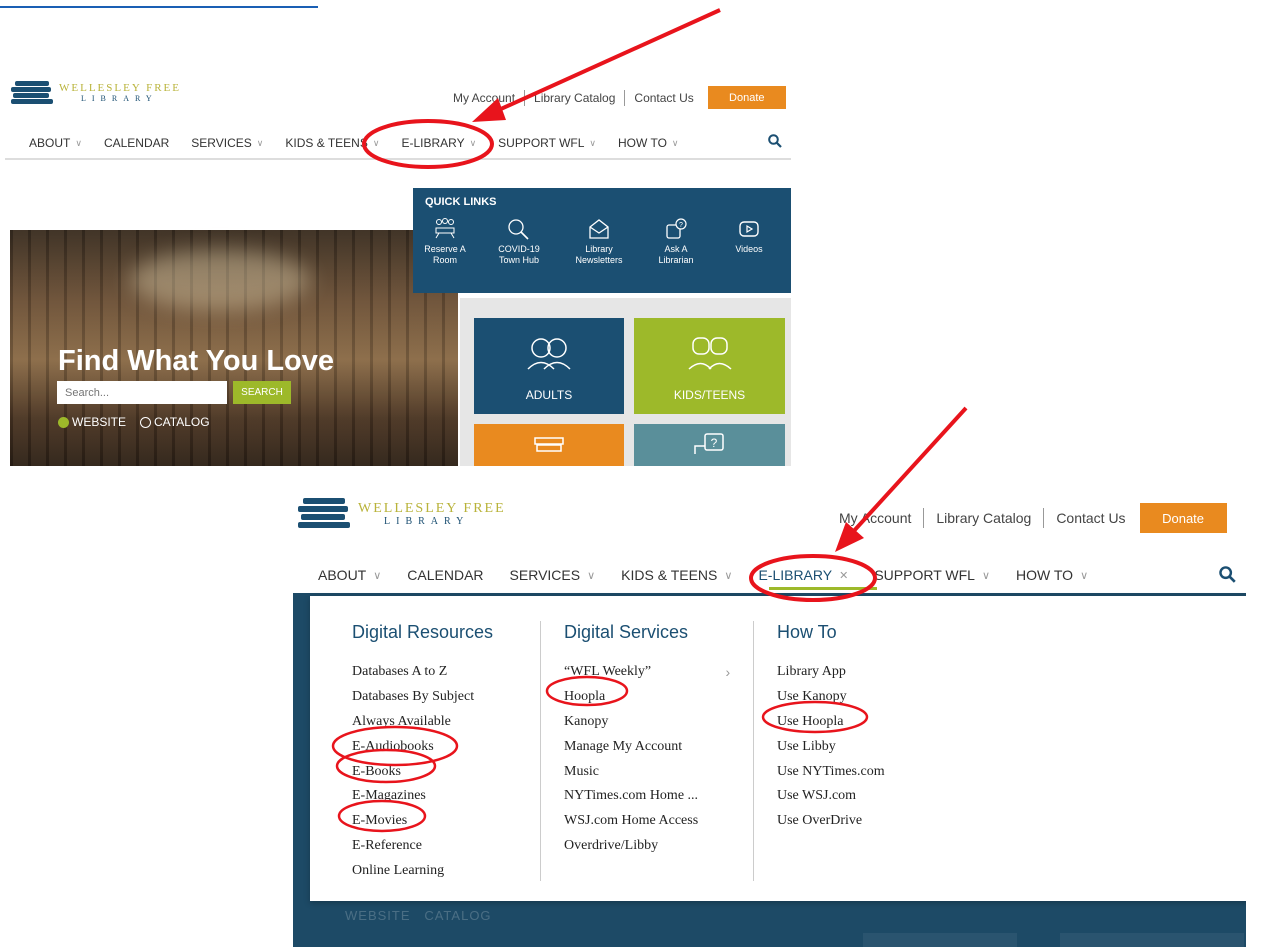  I want to click on hero-search-button: SEARCH, so click(262, 392).